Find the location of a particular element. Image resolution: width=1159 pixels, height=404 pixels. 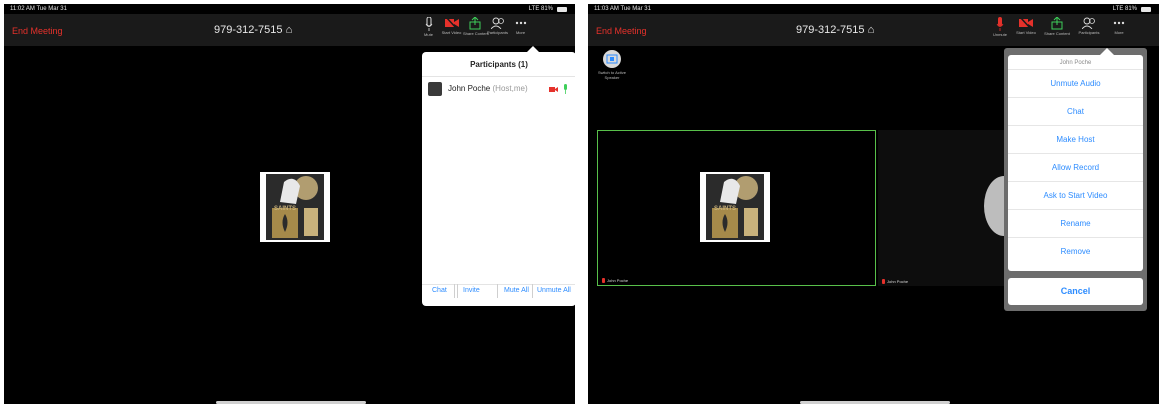

panel-footer: Chat Invite Mute All Unmute All is located at coordinates (498, 292).